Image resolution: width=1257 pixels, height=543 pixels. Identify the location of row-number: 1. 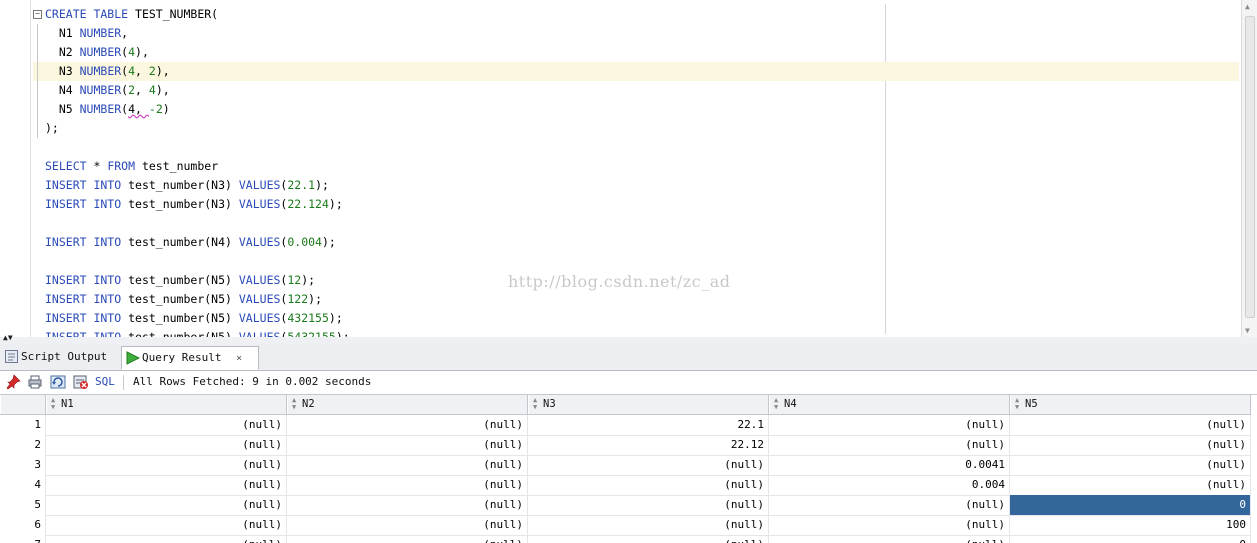
(23, 425).